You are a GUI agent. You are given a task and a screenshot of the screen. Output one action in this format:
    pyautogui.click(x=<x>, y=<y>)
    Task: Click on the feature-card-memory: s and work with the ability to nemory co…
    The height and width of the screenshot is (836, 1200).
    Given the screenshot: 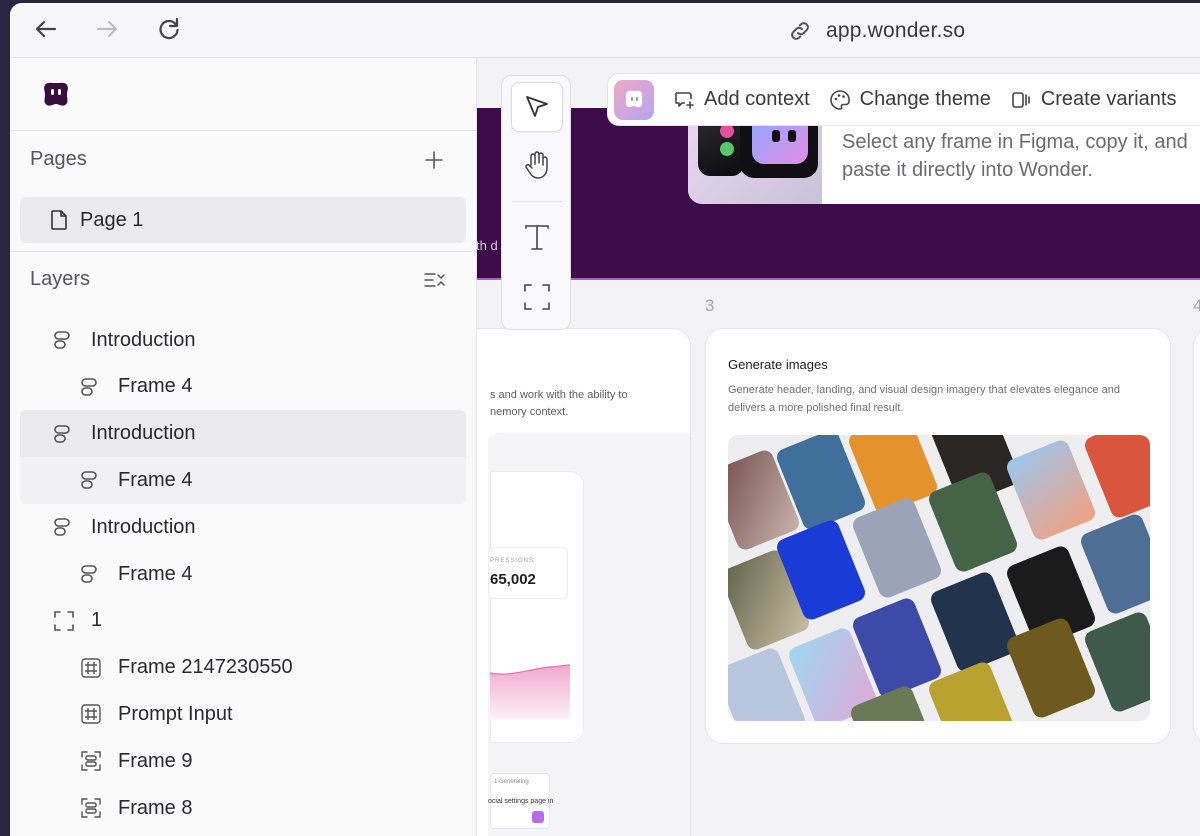 What is the action you would take?
    pyautogui.click(x=570, y=582)
    